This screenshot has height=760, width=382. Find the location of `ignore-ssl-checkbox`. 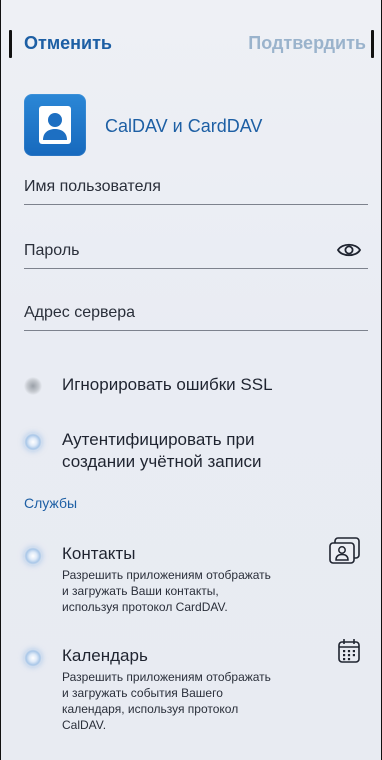

ignore-ssl-checkbox is located at coordinates (33, 386).